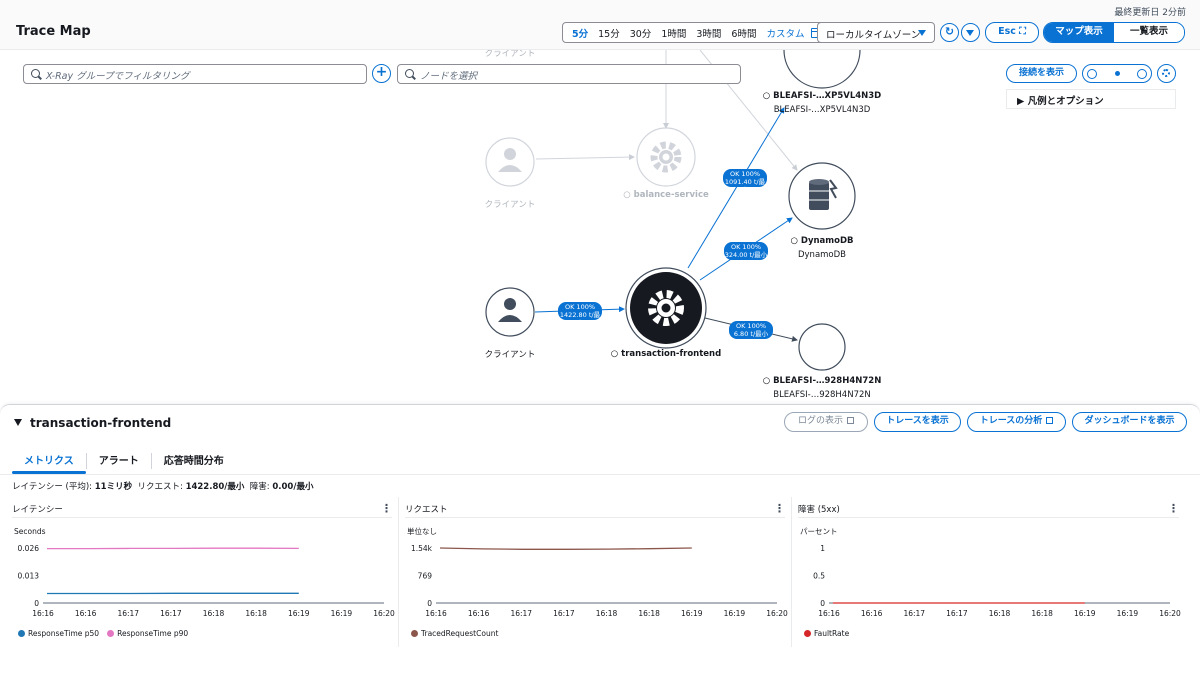  What do you see at coordinates (510, 54) in the screenshot?
I see `node-client-top-label: クライアント` at bounding box center [510, 54].